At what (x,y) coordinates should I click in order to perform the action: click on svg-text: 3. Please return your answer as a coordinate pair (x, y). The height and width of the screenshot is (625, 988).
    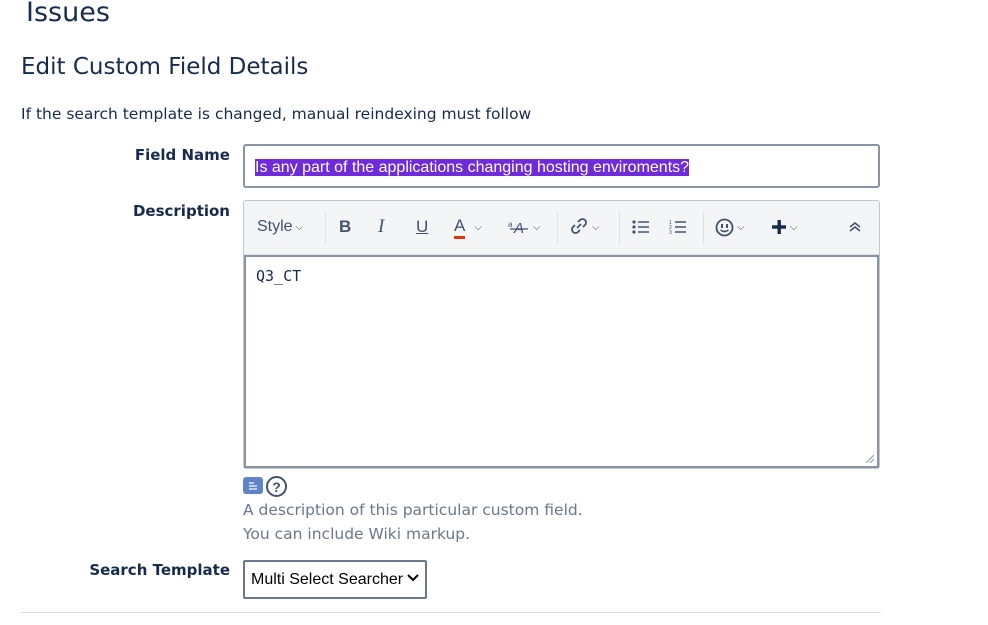
    Looking at the image, I should click on (670, 232).